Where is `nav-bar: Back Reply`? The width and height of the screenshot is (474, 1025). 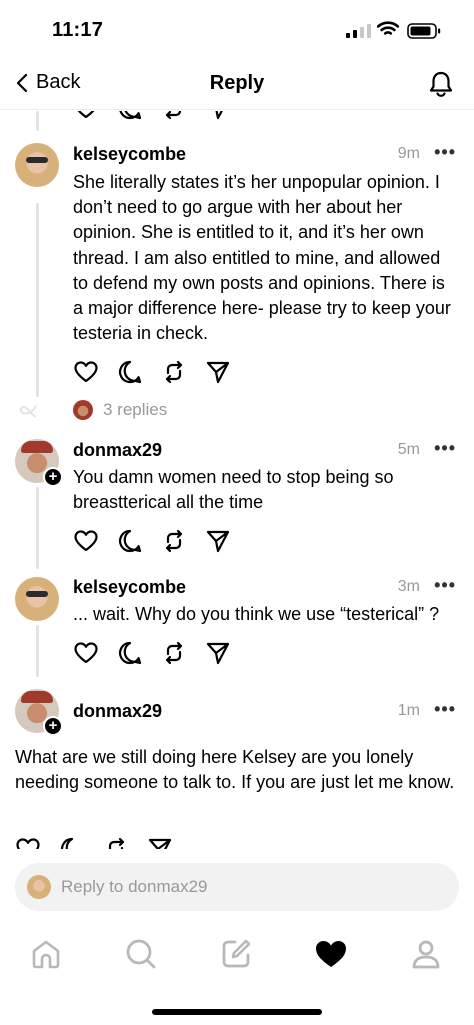 nav-bar: Back Reply is located at coordinates (237, 85).